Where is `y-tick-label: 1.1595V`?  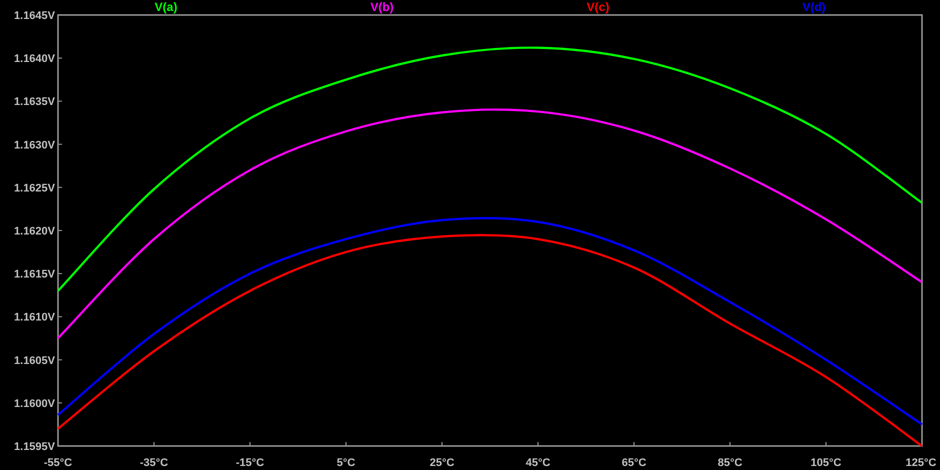 y-tick-label: 1.1595V is located at coordinates (34, 447).